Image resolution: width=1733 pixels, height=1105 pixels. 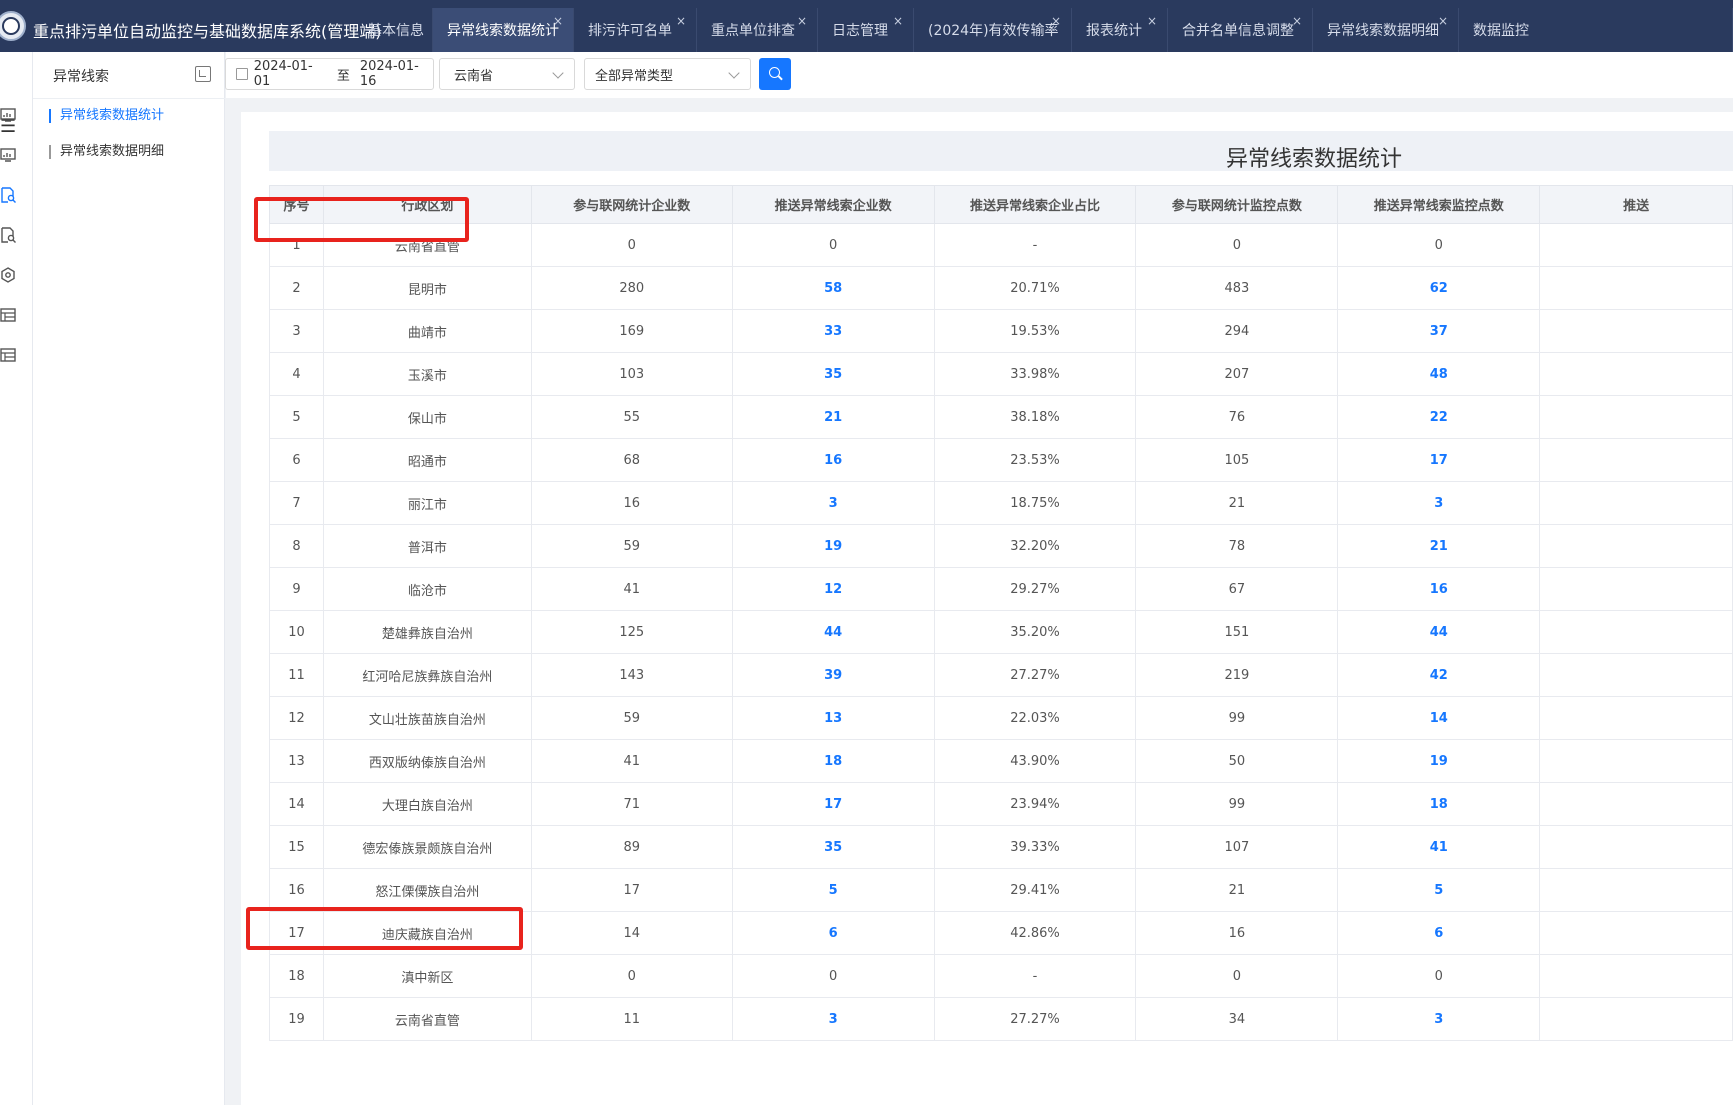 What do you see at coordinates (203, 74) in the screenshot?
I see `collapse-sidebar-icon` at bounding box center [203, 74].